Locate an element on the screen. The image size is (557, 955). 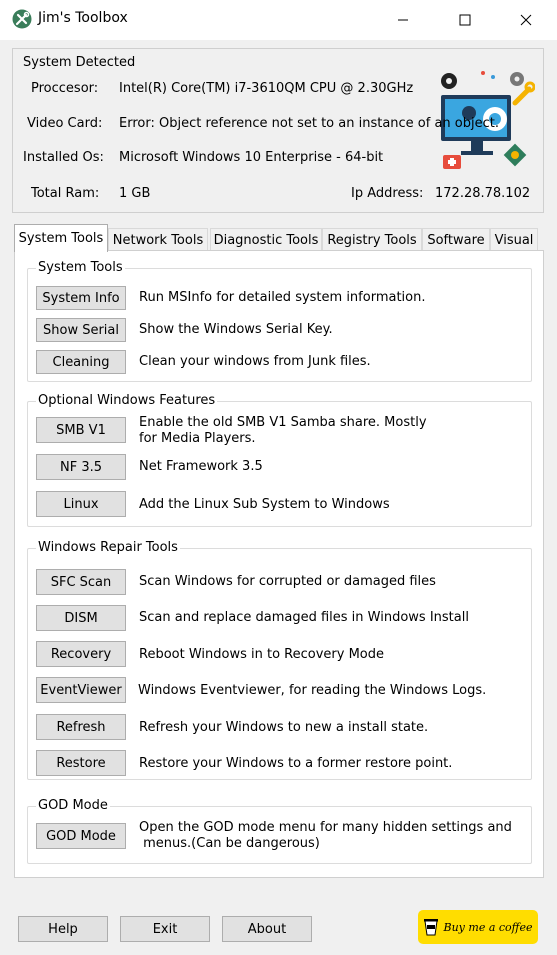
tab-diagnostic-tools: Diagnostic Tools is located at coordinates (266, 239).